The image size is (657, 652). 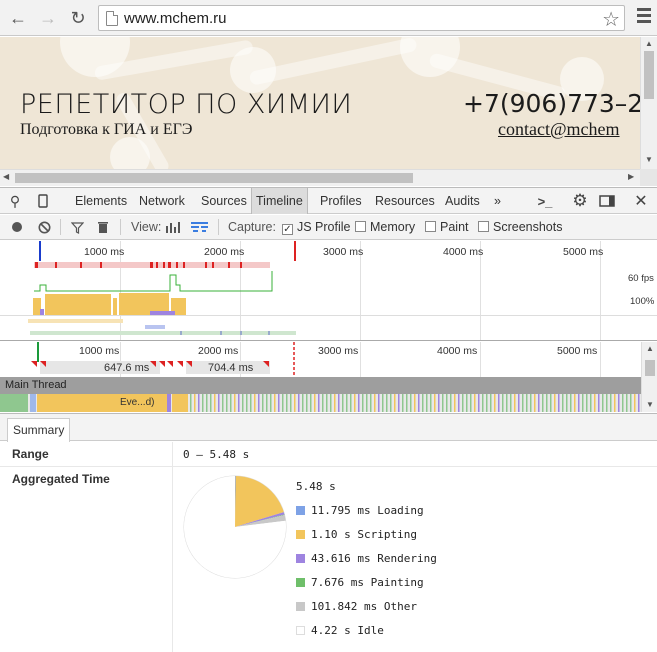 What do you see at coordinates (559, 129) in the screenshot?
I see `site-email-link: contact@mchem` at bounding box center [559, 129].